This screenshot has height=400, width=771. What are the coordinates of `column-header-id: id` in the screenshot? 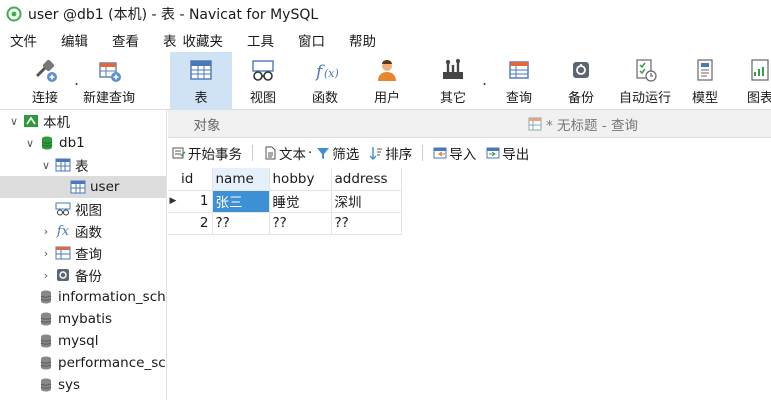 It's located at (195, 179).